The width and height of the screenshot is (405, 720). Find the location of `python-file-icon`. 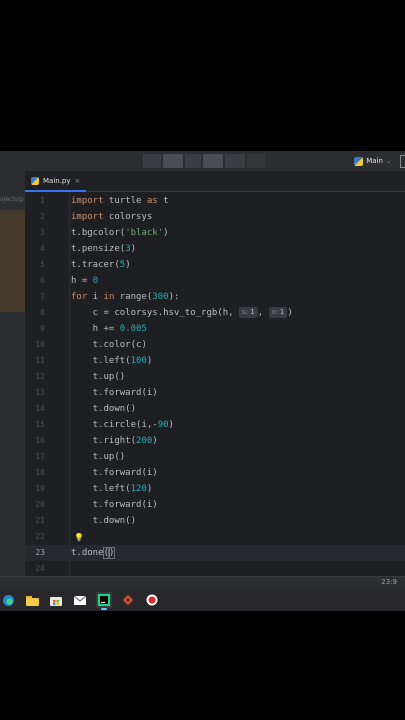

python-file-icon is located at coordinates (35, 180).